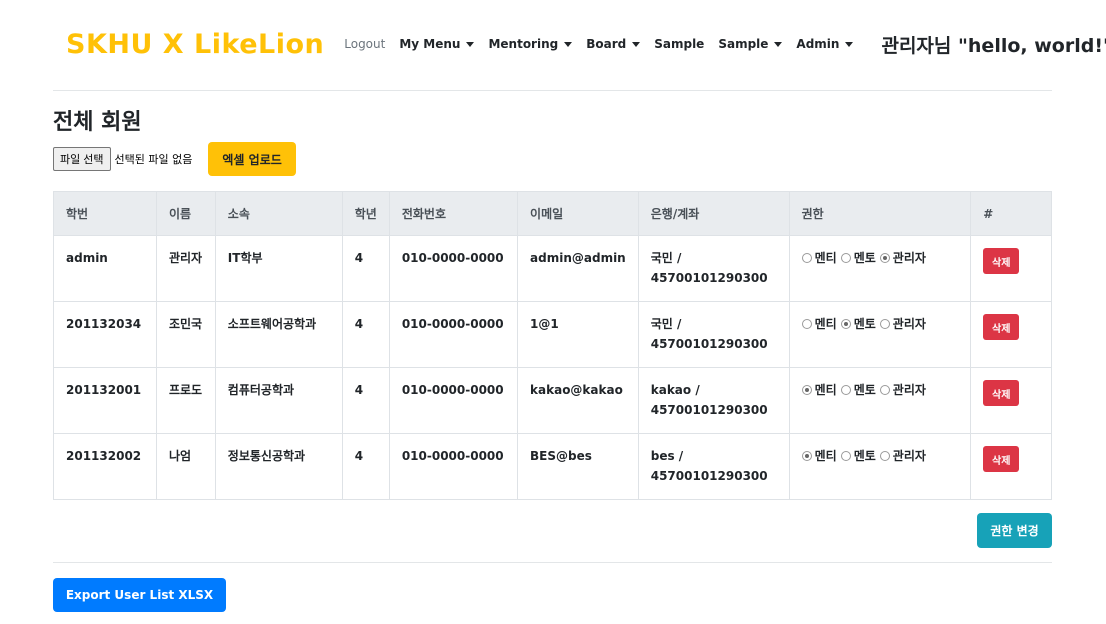 The width and height of the screenshot is (1106, 624). I want to click on nav-admin-dropdown: Admin, so click(825, 44).